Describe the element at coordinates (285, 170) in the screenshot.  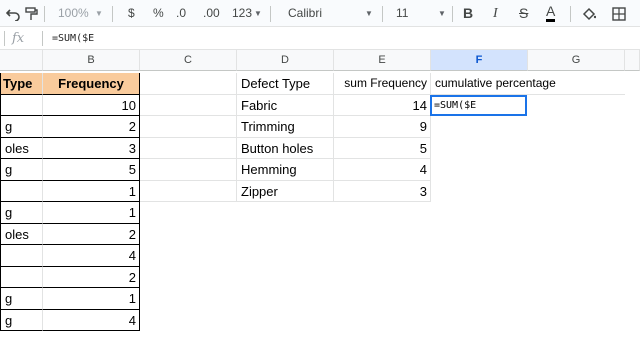
I see `cell-defect-type: Hemming` at that location.